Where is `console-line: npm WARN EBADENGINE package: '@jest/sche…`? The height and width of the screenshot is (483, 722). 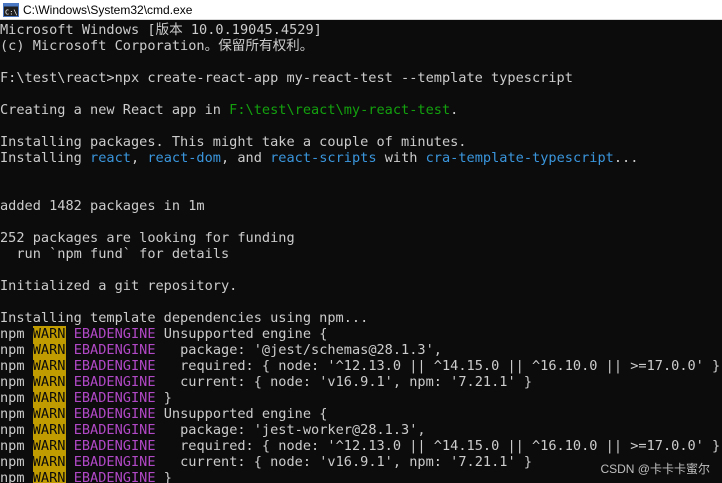 console-line: npm WARN EBADENGINE package: '@jest/sche… is located at coordinates (221, 350).